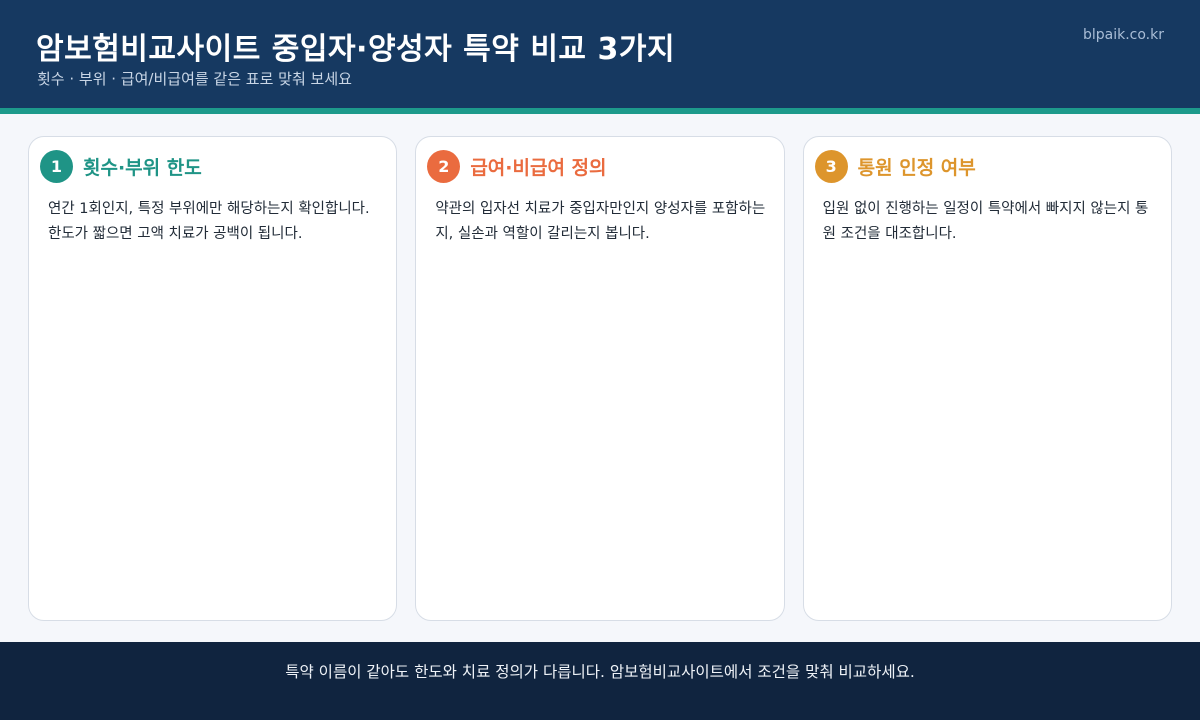  What do you see at coordinates (56, 166) in the screenshot?
I see `number-badge: 1` at bounding box center [56, 166].